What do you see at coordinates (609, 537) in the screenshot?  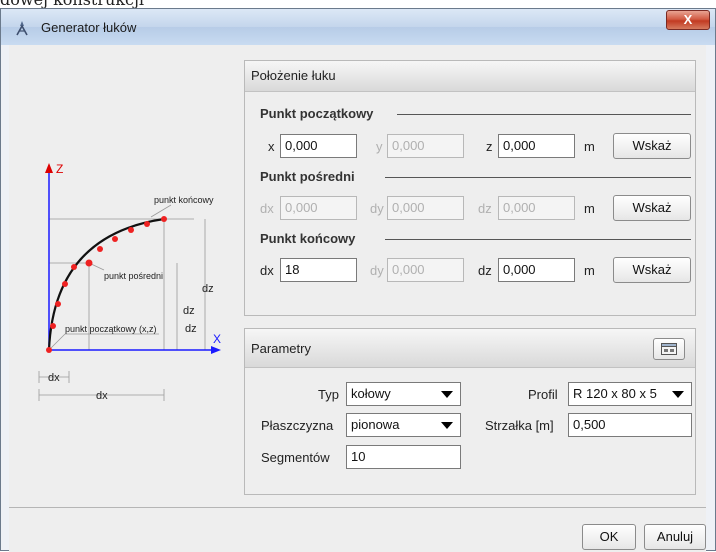 I see `ok-button: OK` at bounding box center [609, 537].